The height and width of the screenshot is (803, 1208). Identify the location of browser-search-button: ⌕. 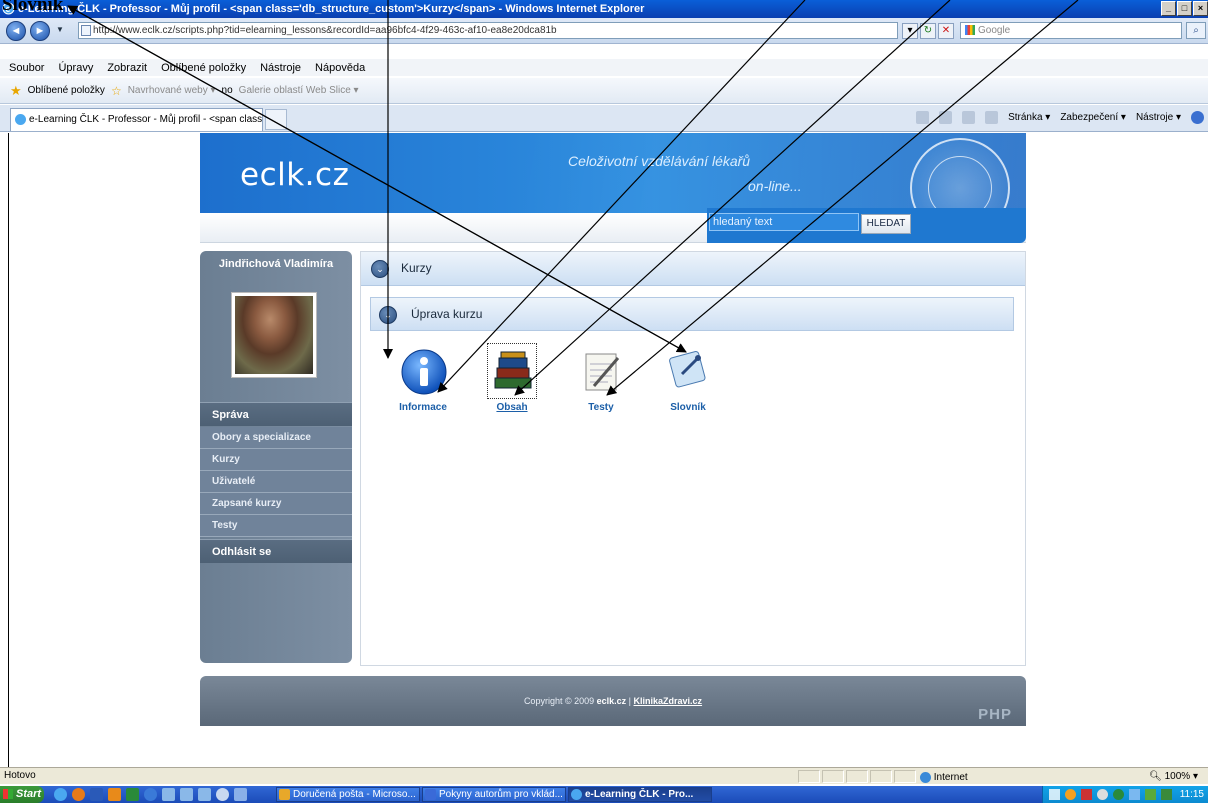
(1196, 30).